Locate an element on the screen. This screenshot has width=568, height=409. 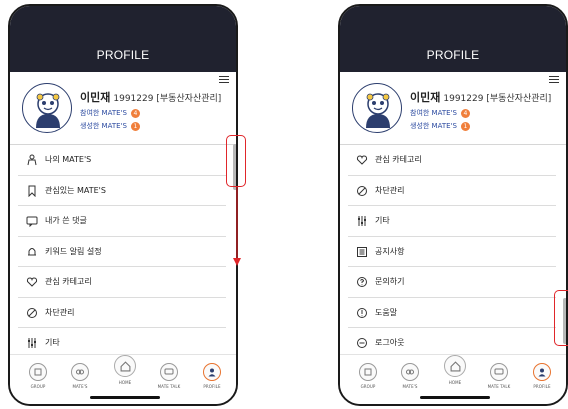
menu-item-label: 내가 쓴 댓글 is located at coordinates (66, 220).